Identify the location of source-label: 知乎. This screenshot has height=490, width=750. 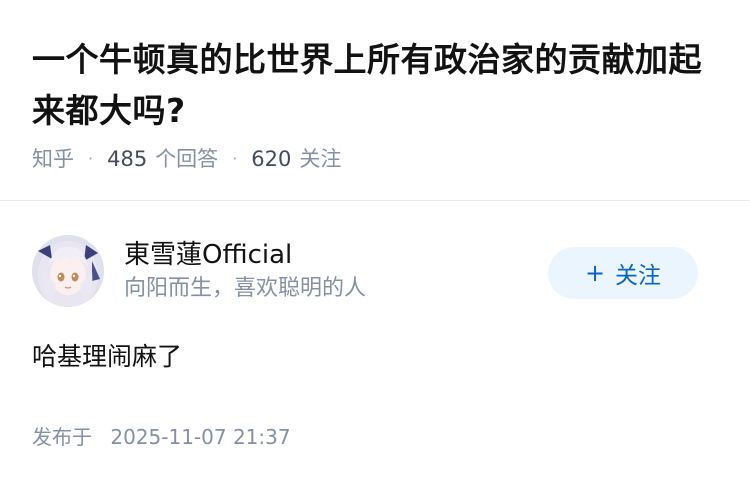
(53, 159).